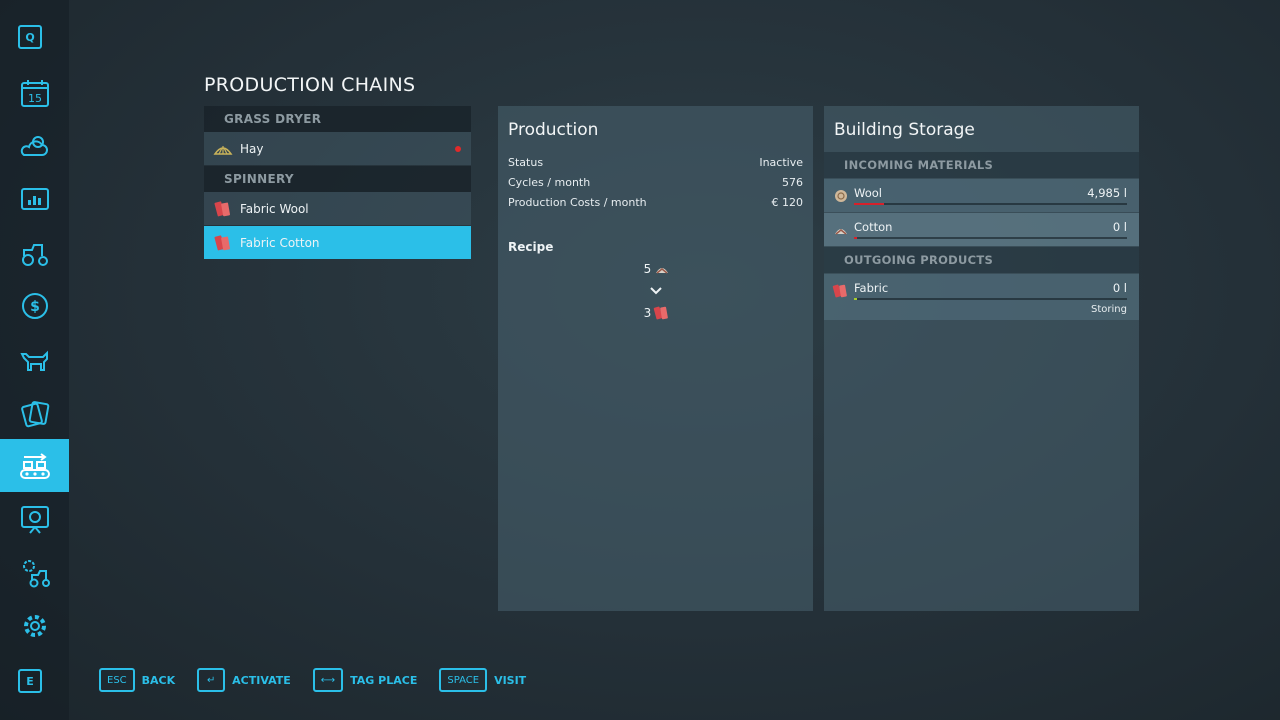 This screenshot has height=720, width=1280. What do you see at coordinates (337, 119) in the screenshot?
I see `group-header-grass-dryer: GRASS DRYER` at bounding box center [337, 119].